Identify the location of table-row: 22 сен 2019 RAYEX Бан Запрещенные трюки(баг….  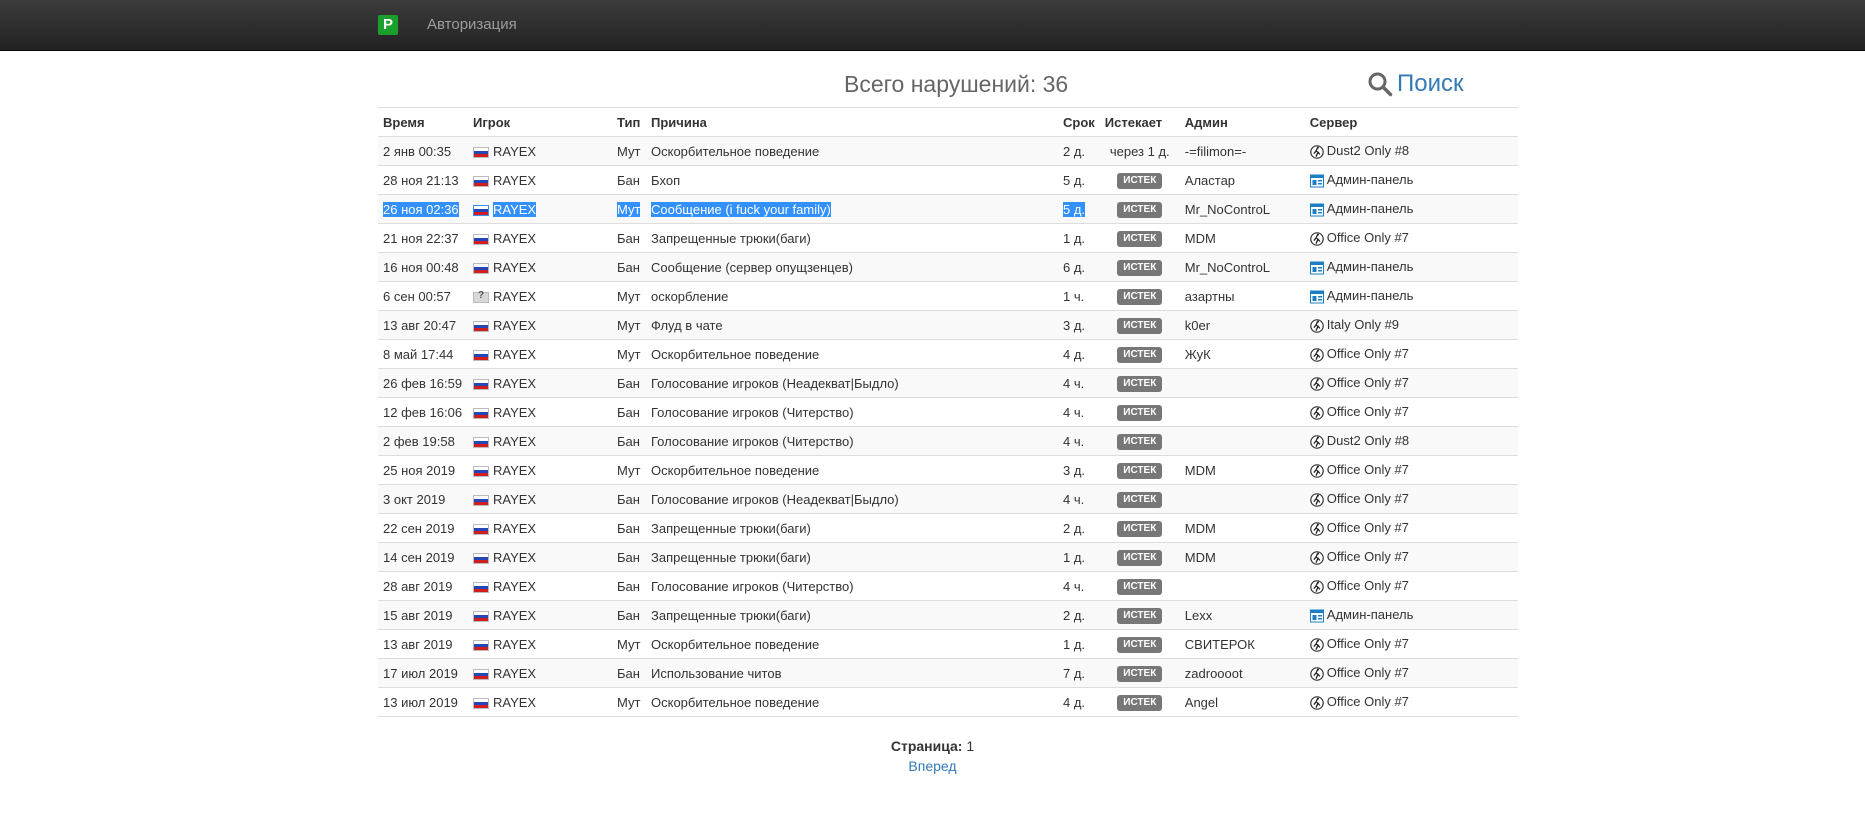
(948, 528).